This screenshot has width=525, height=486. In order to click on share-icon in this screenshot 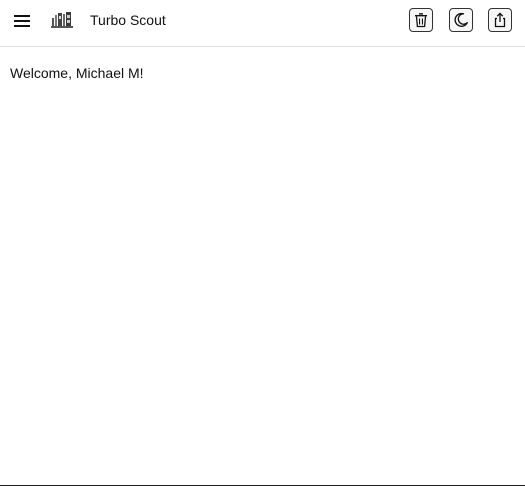, I will do `click(500, 20)`.